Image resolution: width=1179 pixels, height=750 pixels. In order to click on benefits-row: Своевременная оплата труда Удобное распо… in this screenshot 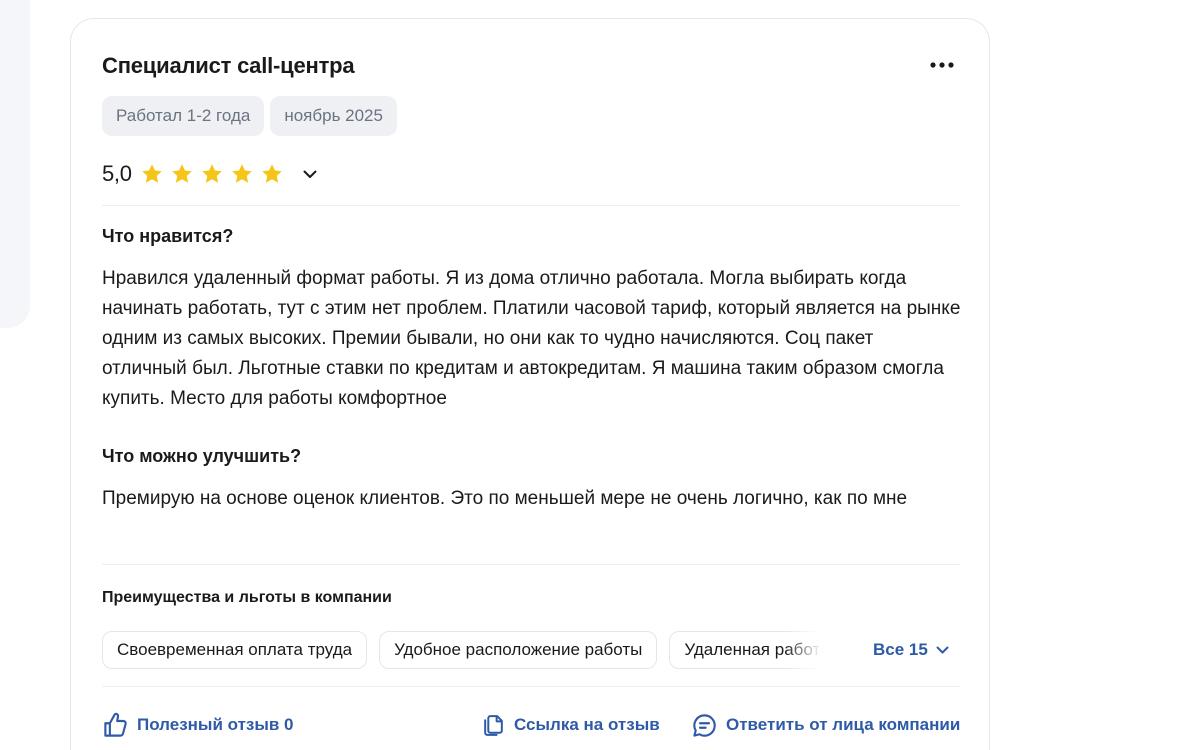, I will do `click(531, 650)`.